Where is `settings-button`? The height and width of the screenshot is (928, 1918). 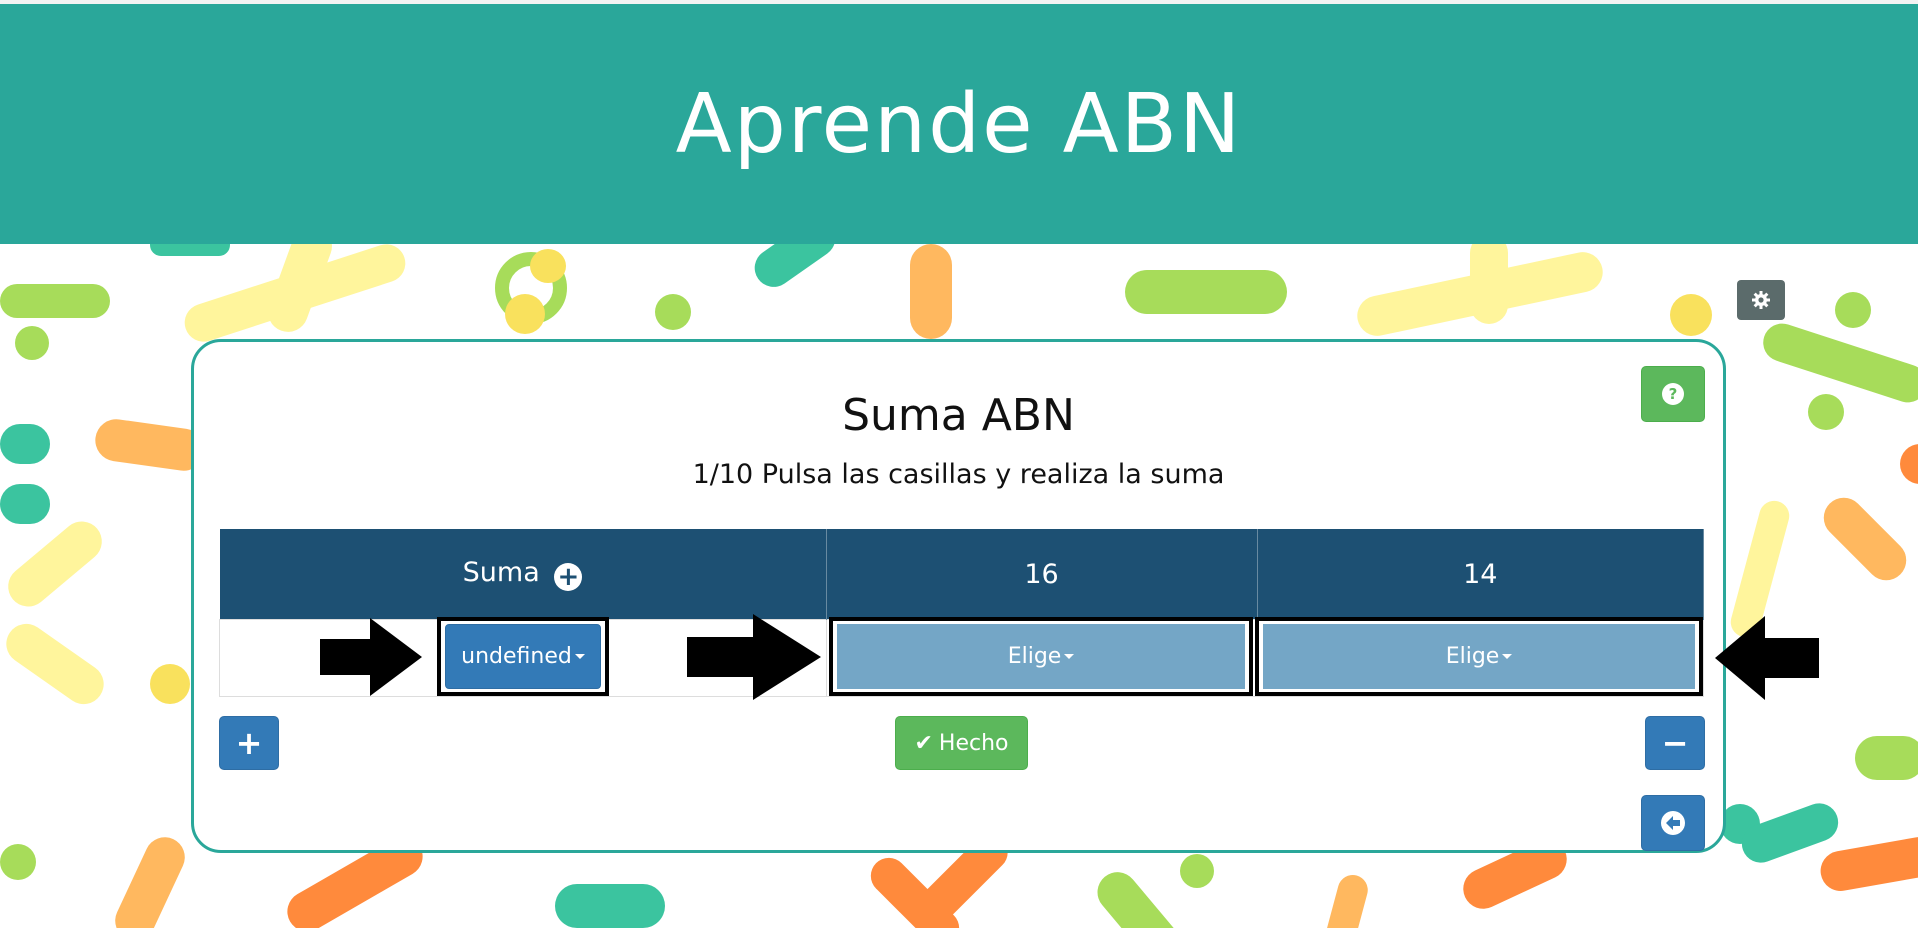 settings-button is located at coordinates (1761, 300).